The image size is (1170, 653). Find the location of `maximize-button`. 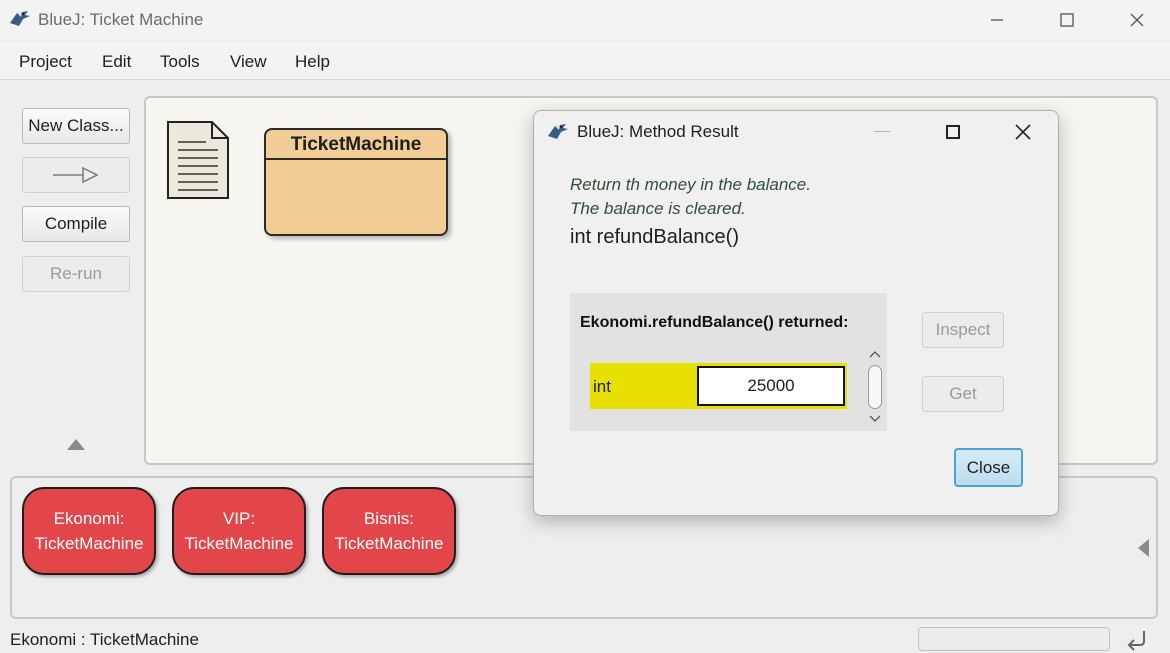

maximize-button is located at coordinates (1067, 20).